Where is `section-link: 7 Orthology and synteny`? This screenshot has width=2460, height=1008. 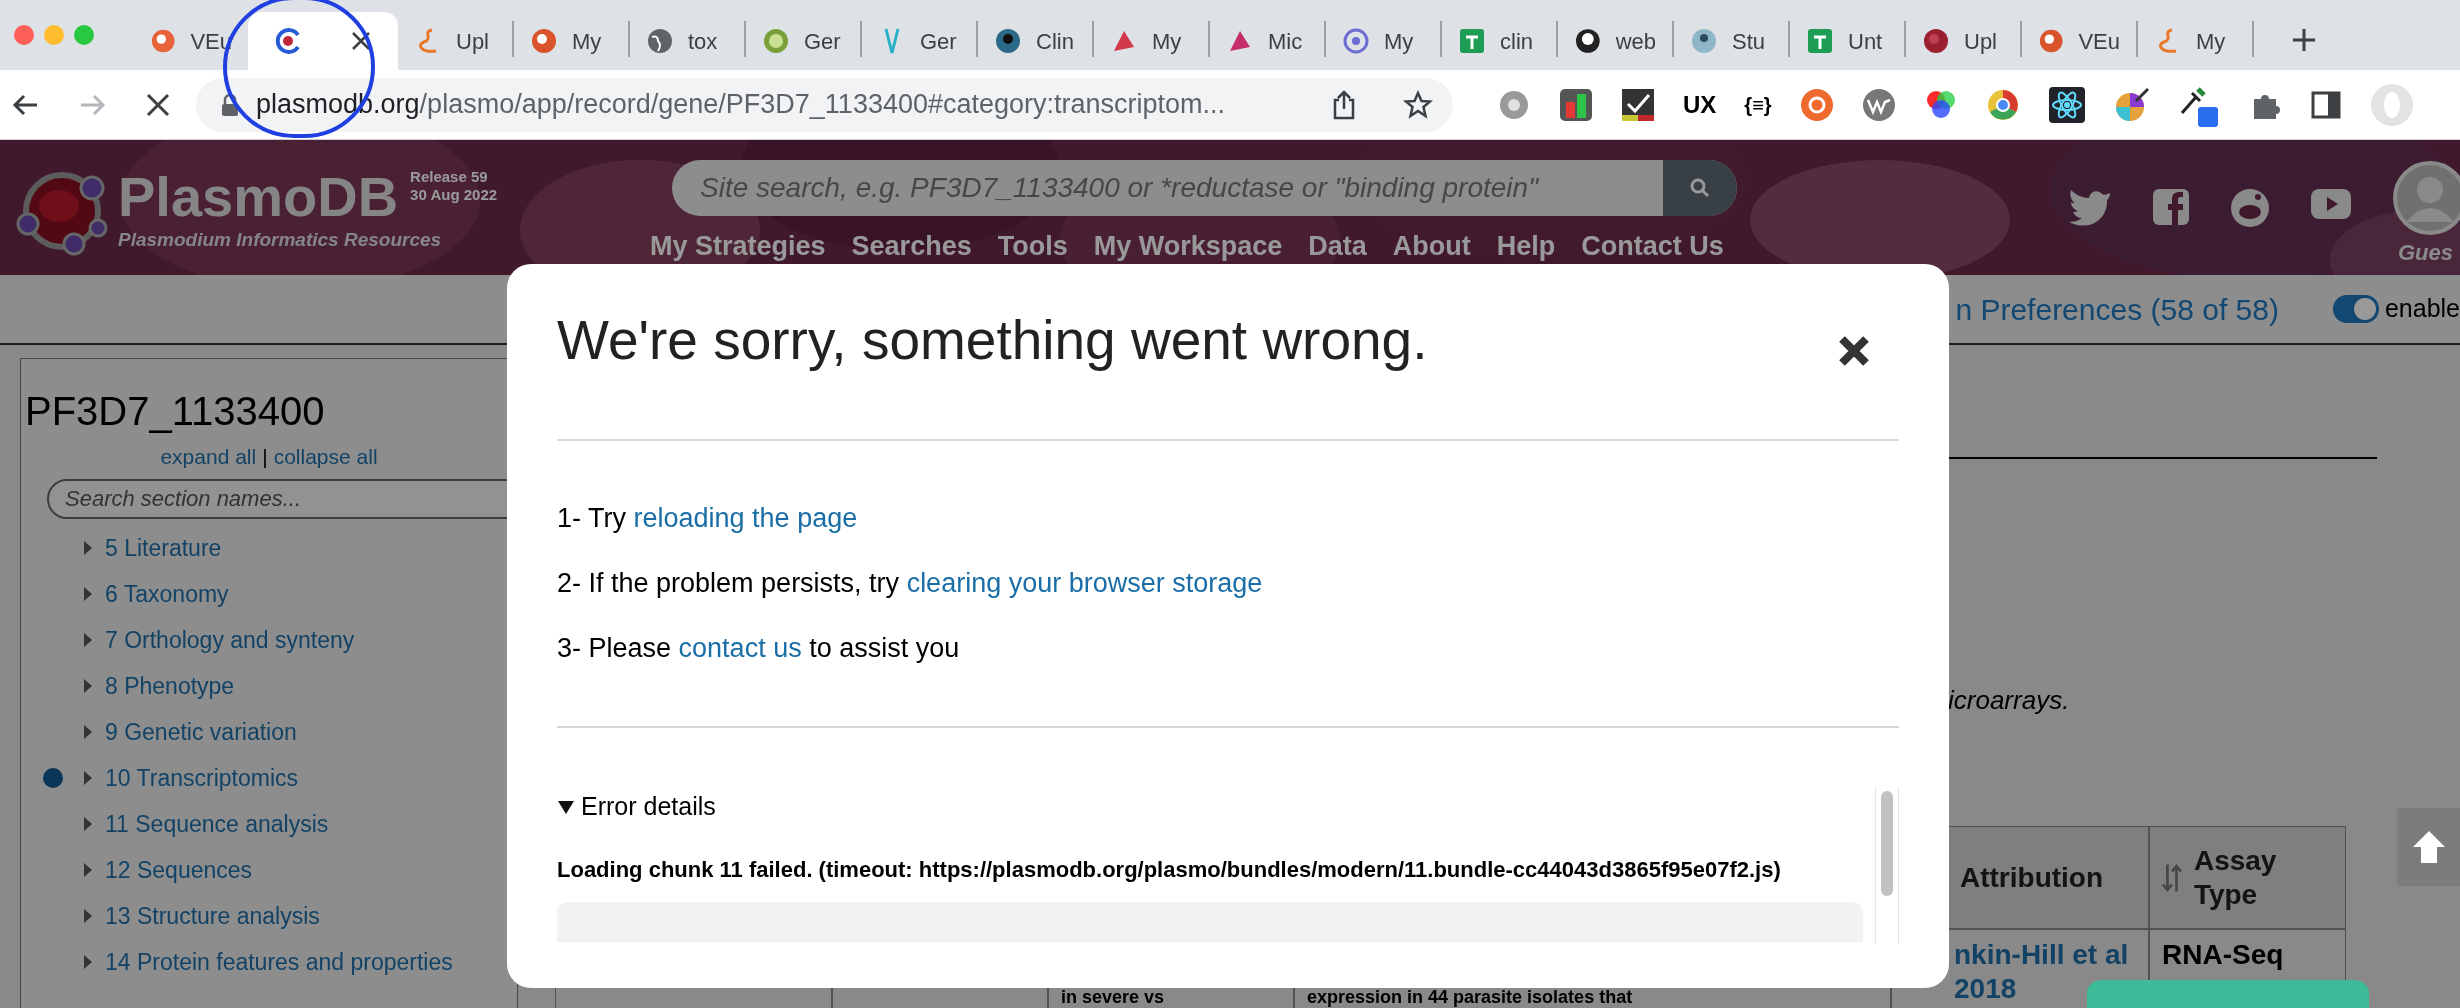
section-link: 7 Orthology and synteny is located at coordinates (230, 640).